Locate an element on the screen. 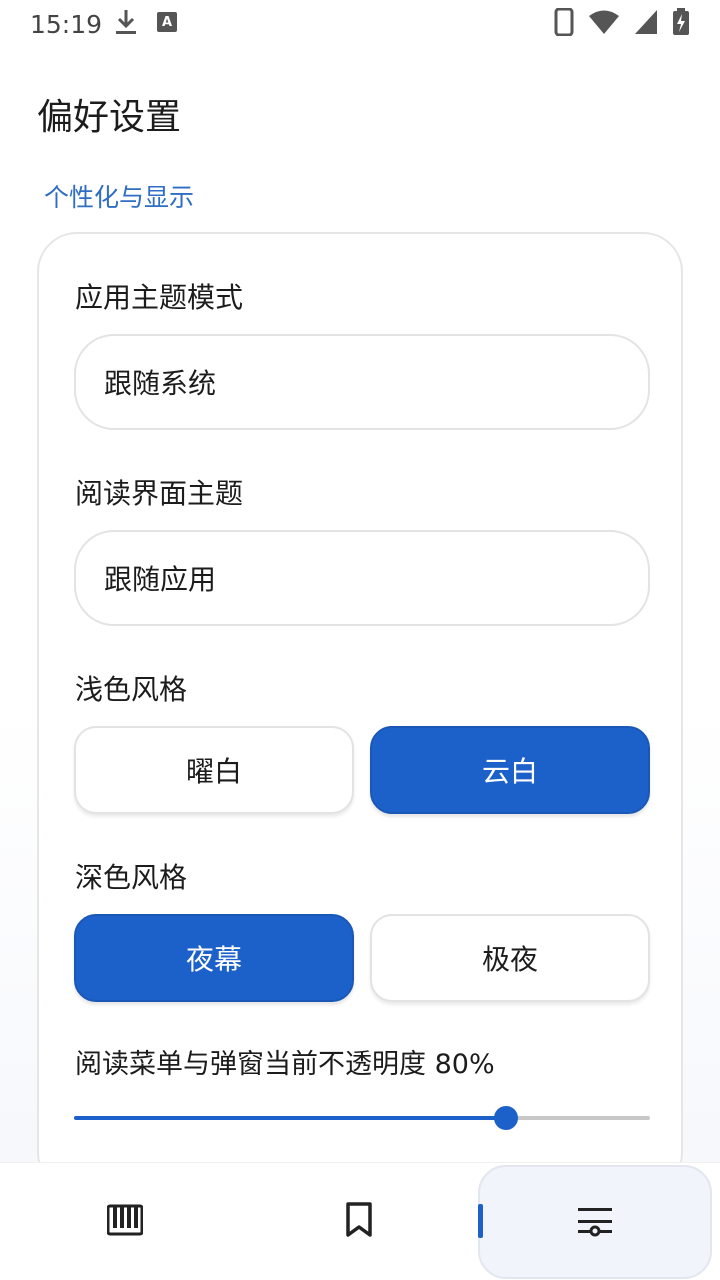 The image size is (720, 1280). library-icon is located at coordinates (125, 1222).